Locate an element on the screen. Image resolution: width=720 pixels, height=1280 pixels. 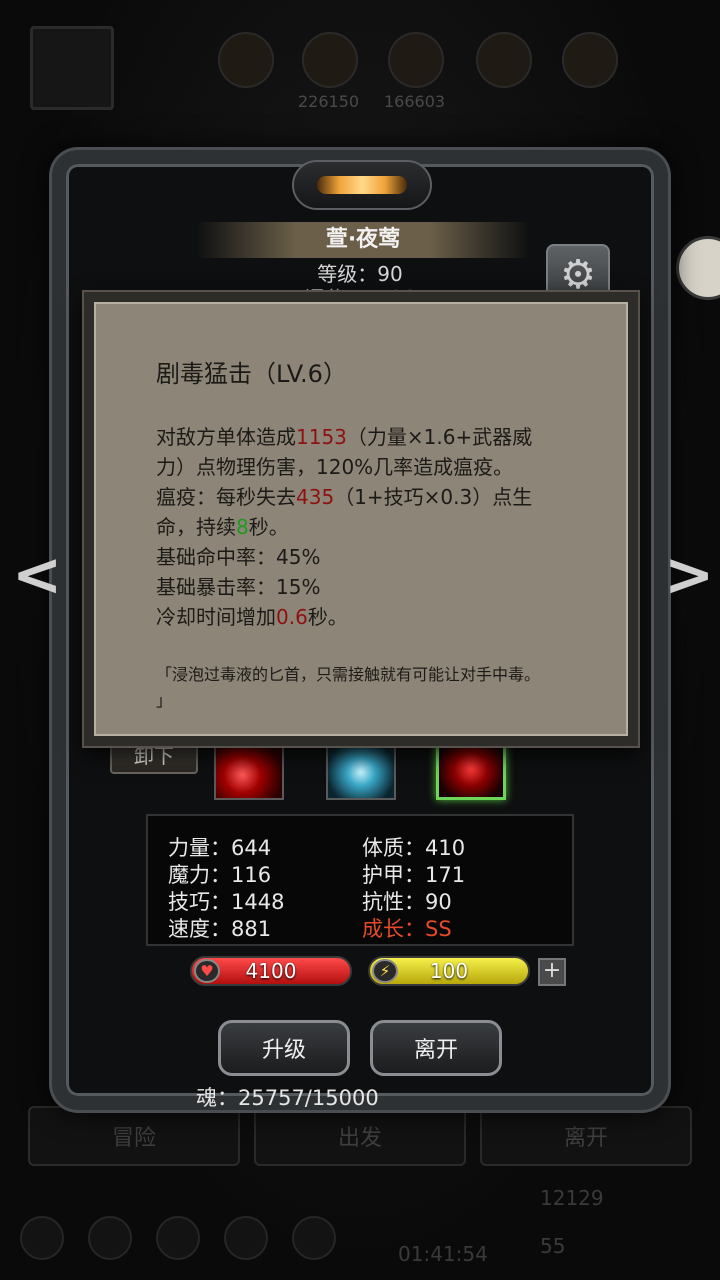
timer: 01:41:54 is located at coordinates (443, 1254).